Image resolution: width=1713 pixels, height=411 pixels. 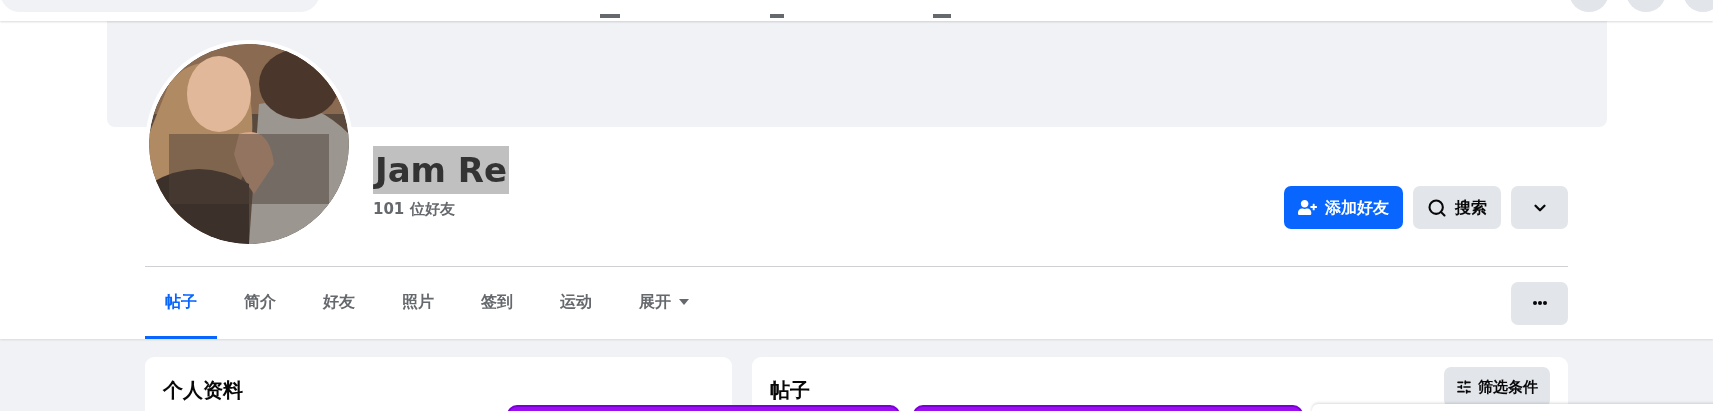 I want to click on search-icon, so click(x=1437, y=207).